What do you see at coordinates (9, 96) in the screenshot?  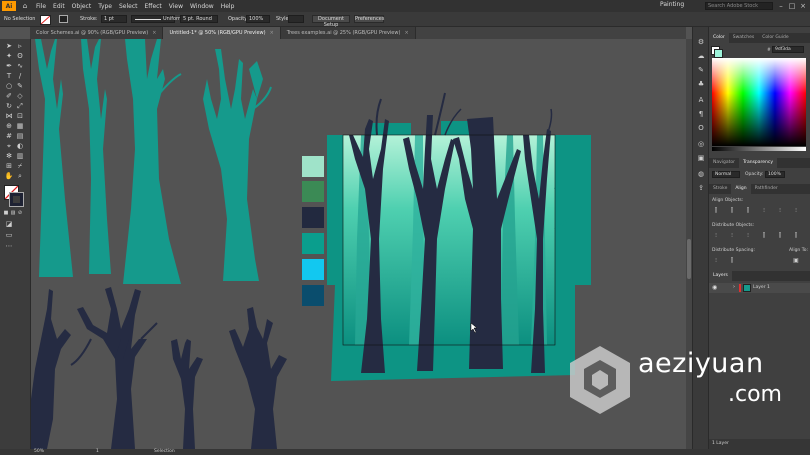 I see `shaper-tool-icon: ✐` at bounding box center [9, 96].